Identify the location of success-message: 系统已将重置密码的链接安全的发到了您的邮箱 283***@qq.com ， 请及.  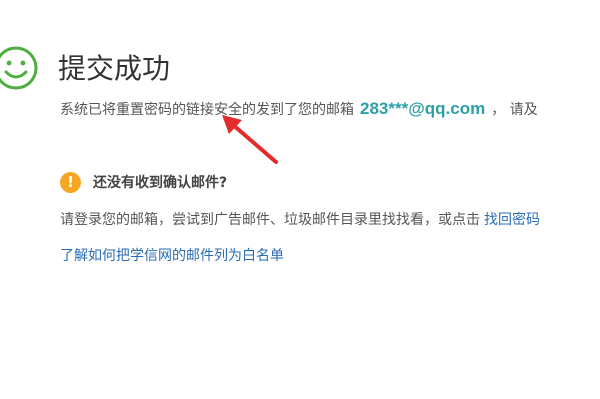
(299, 109).